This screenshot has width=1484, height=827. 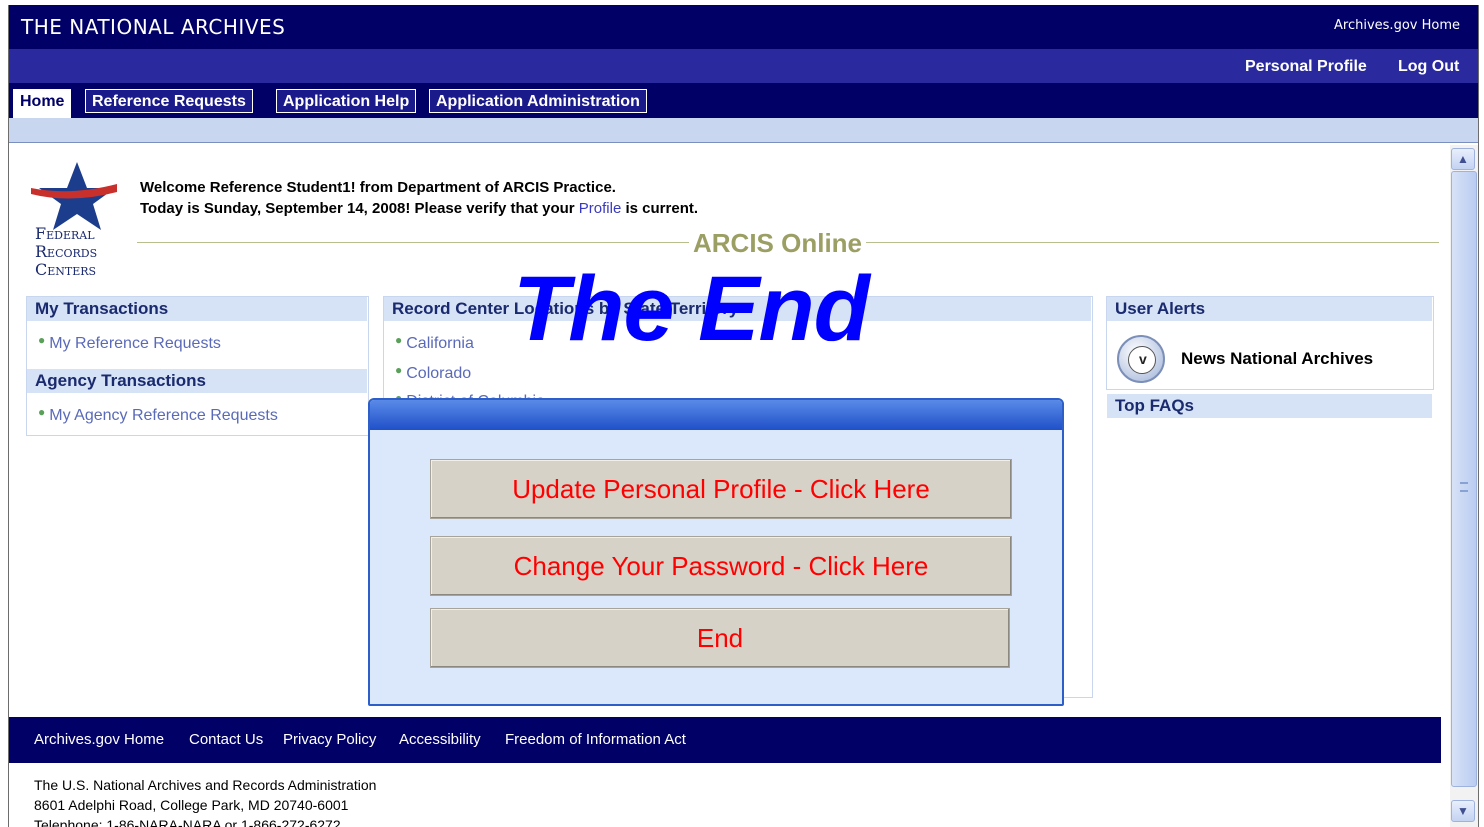 I want to click on user-alerts-heading: User Alerts, so click(x=1269, y=309).